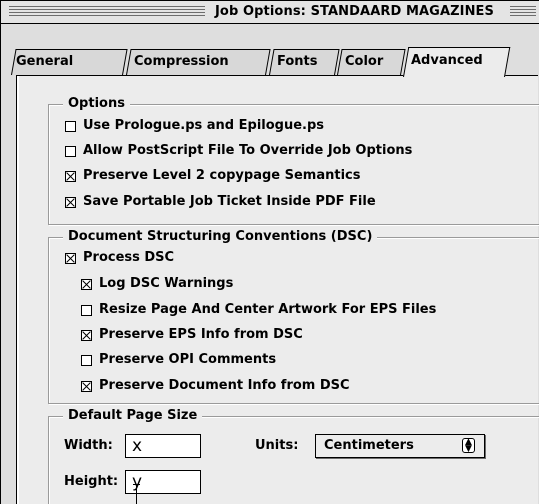 The image size is (539, 504). I want to click on label-preserve-level2: Preserve Level 2 copypage Semantics, so click(222, 175).